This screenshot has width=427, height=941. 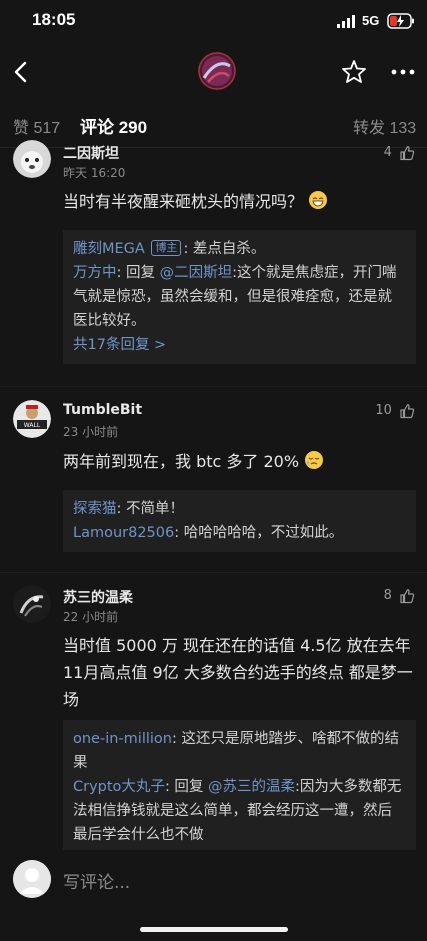 I want to click on status-bar: 18:05 5G, so click(x=213, y=22).